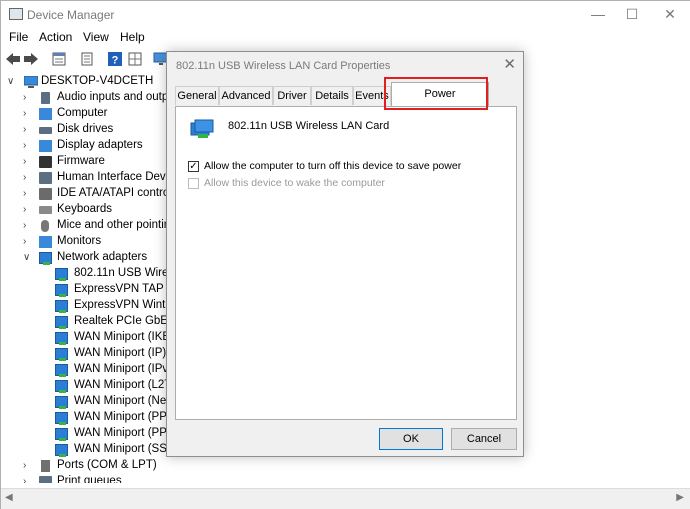 The image size is (690, 509). What do you see at coordinates (45, 146) in the screenshot?
I see `display-adapter-icon` at bounding box center [45, 146].